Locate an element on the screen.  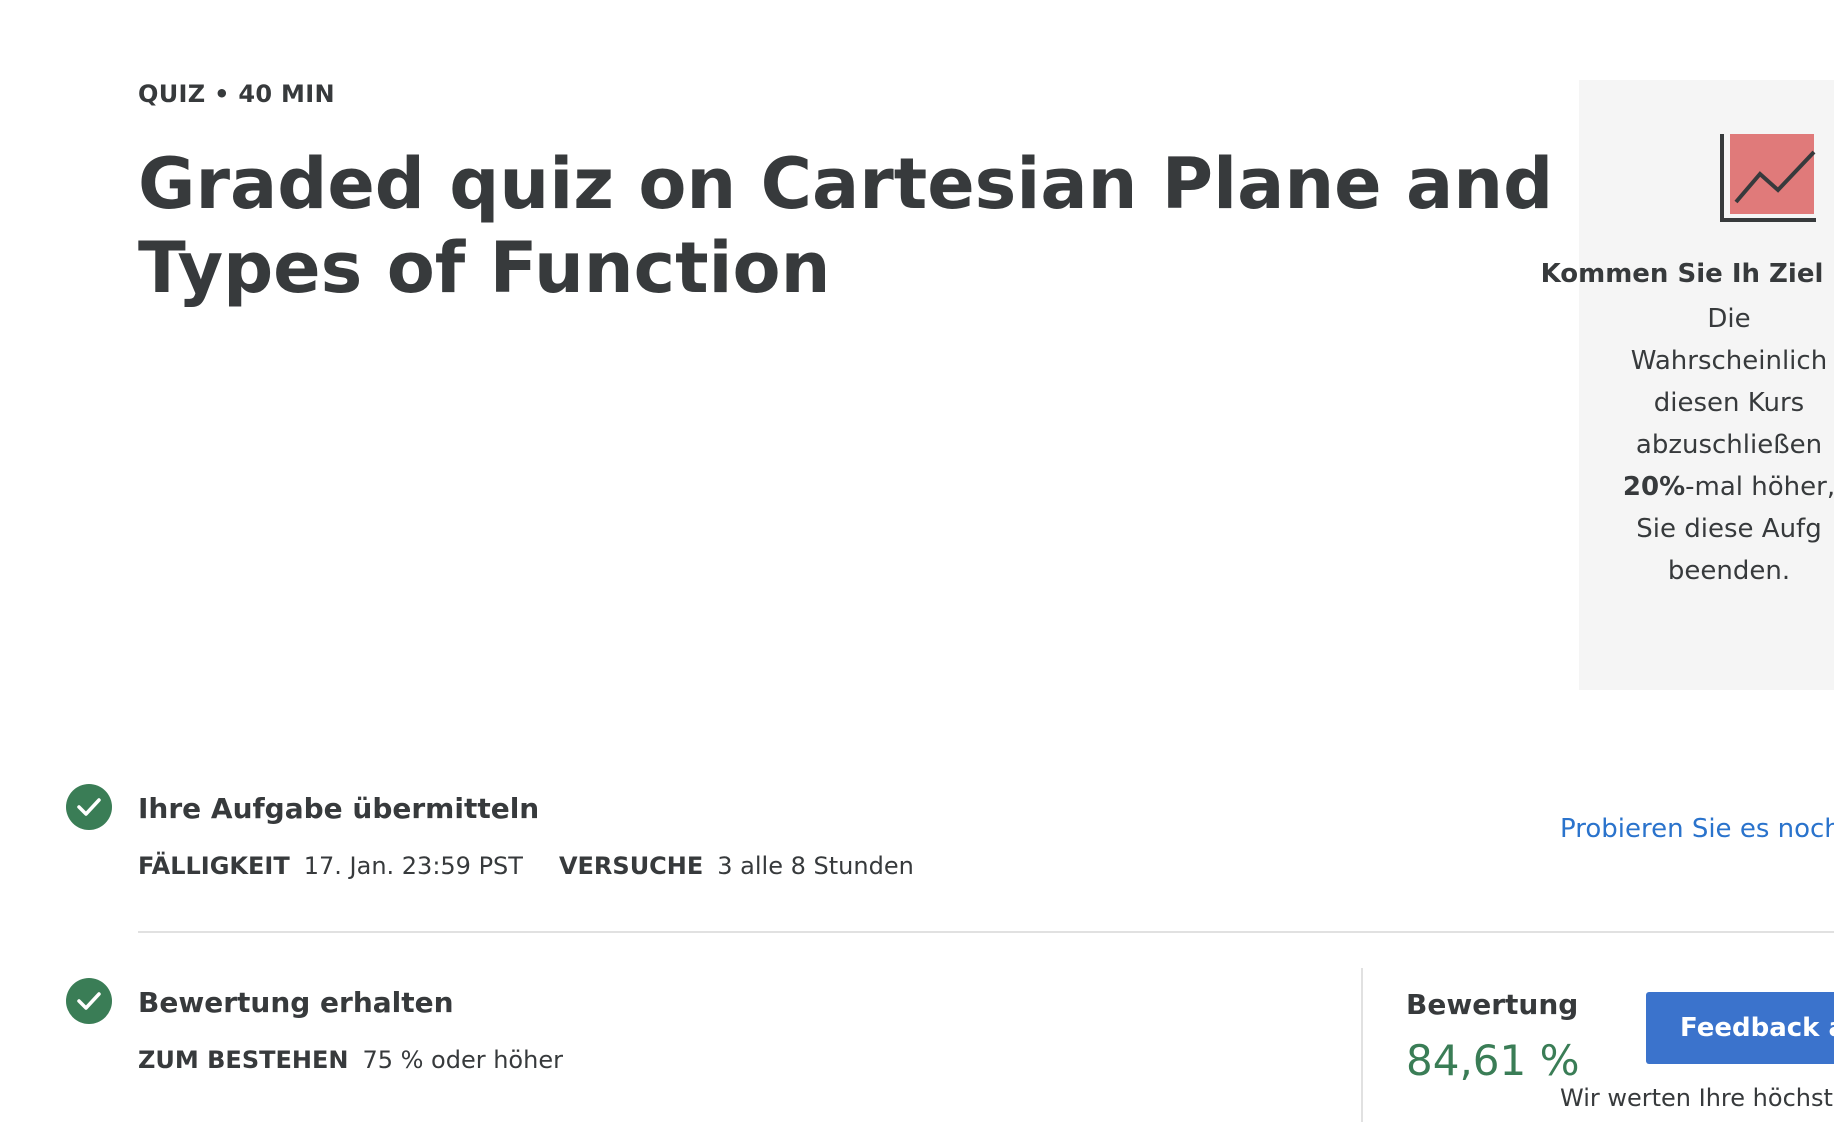
info-panel-line: 20%-mal höher, is located at coordinates (1686, 487).